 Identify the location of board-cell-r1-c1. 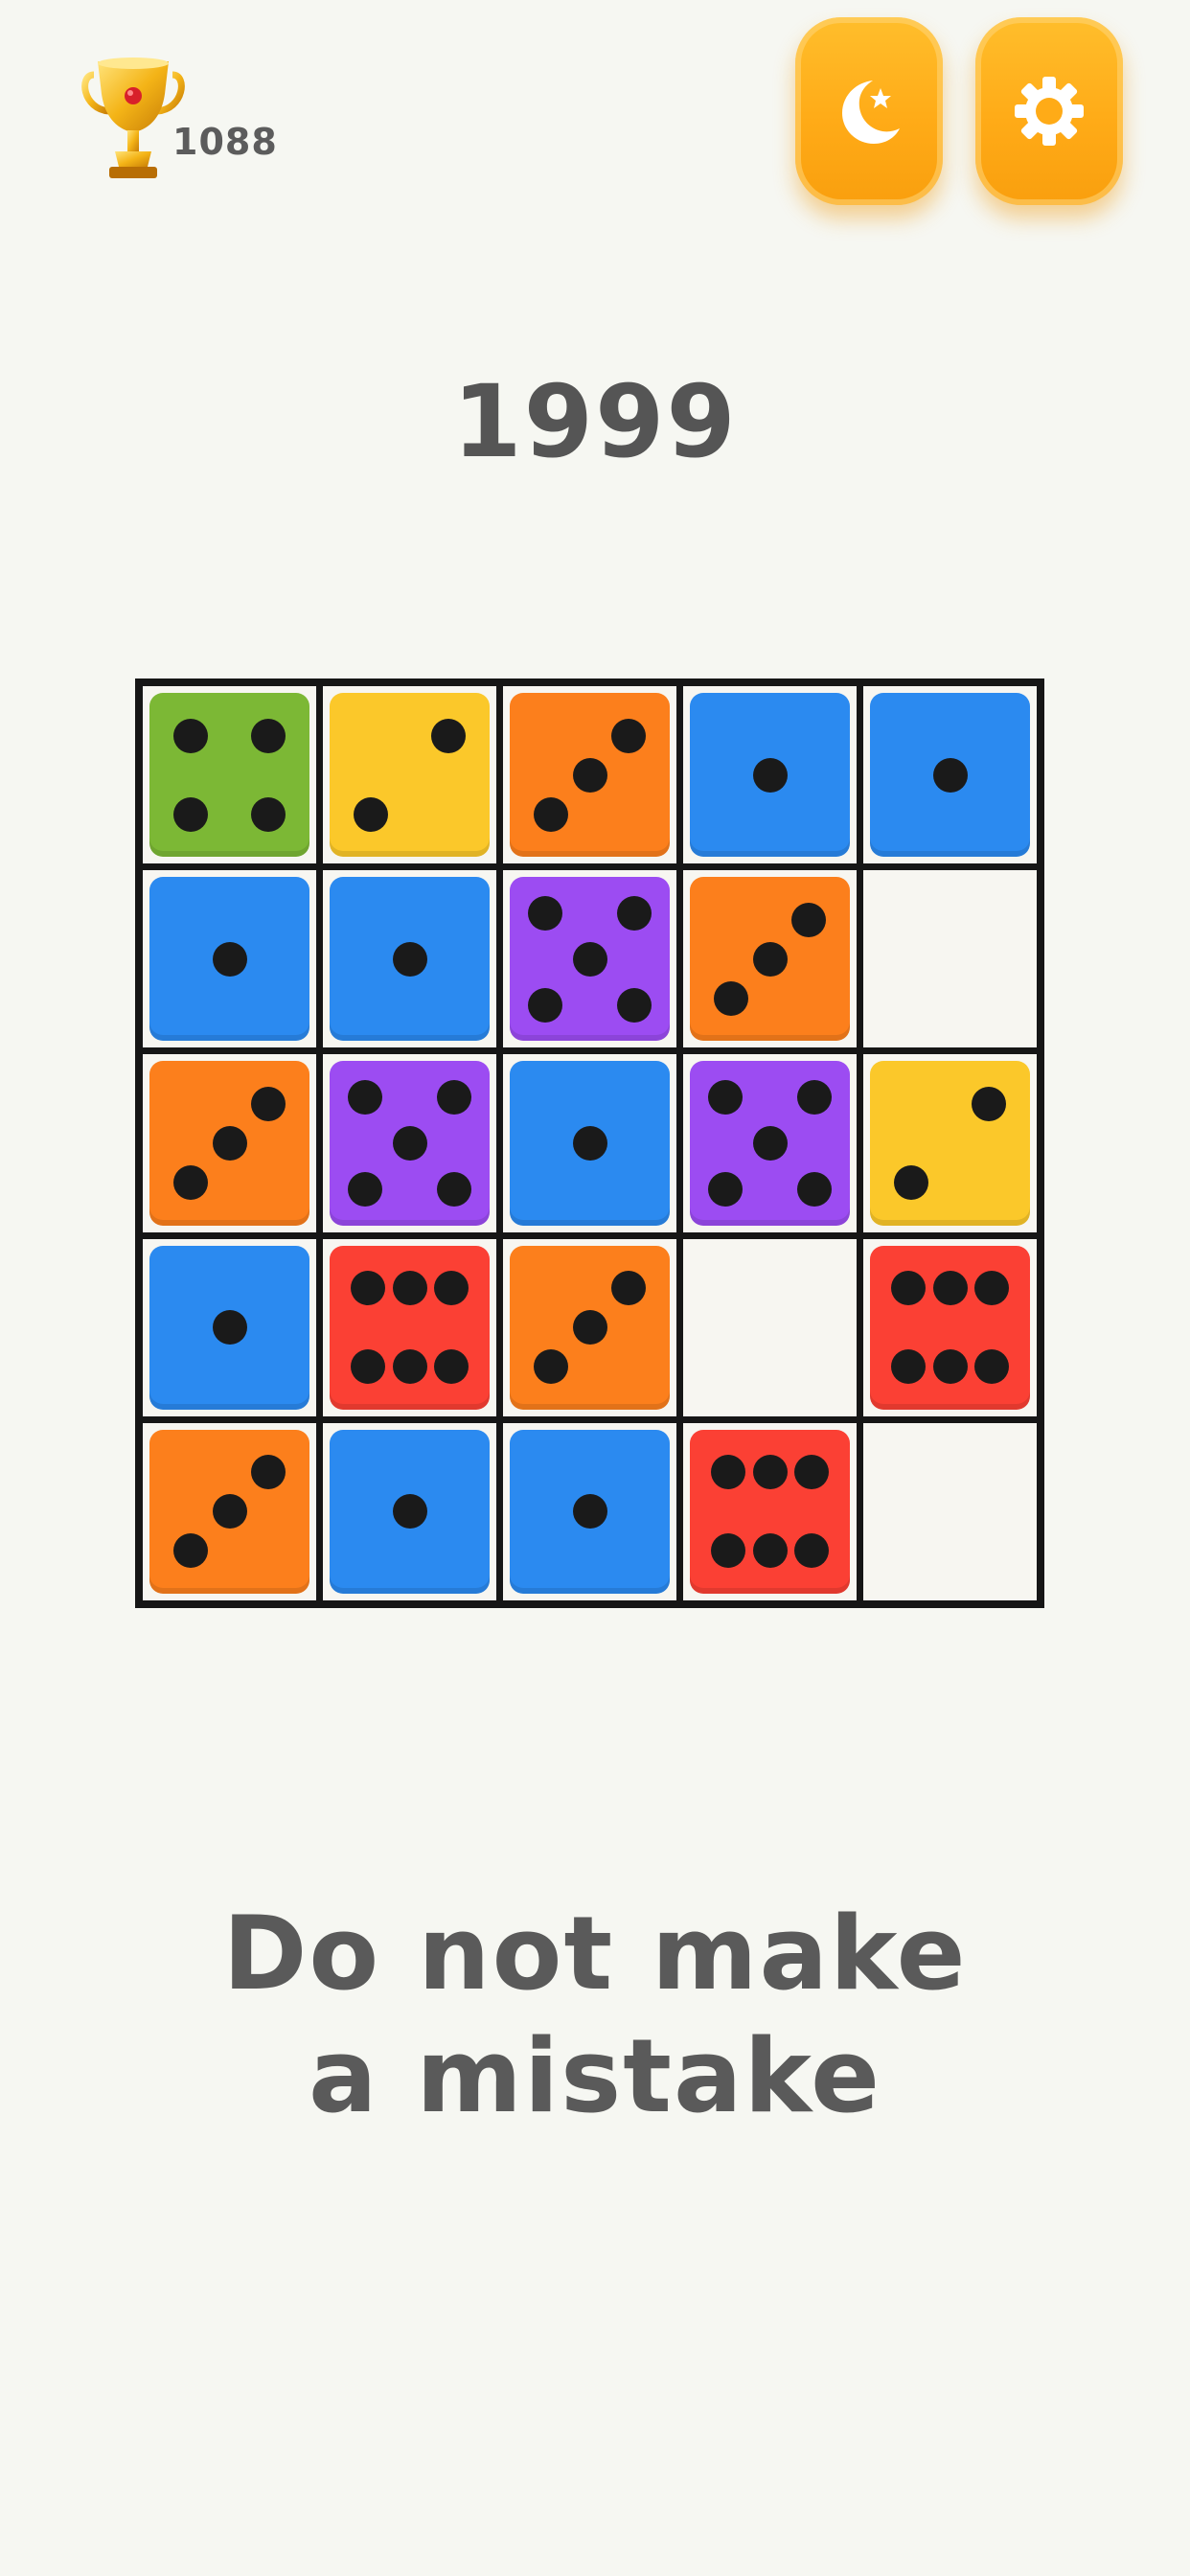
(230, 775).